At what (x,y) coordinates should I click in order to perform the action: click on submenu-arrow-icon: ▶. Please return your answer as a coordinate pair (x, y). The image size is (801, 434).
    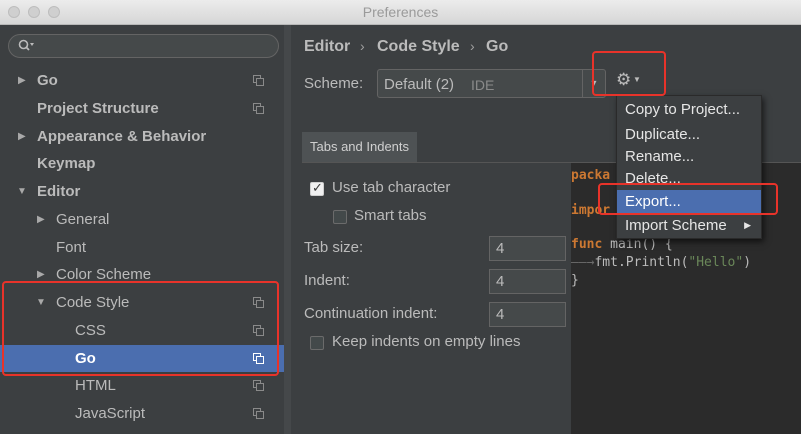
    Looking at the image, I should click on (747, 225).